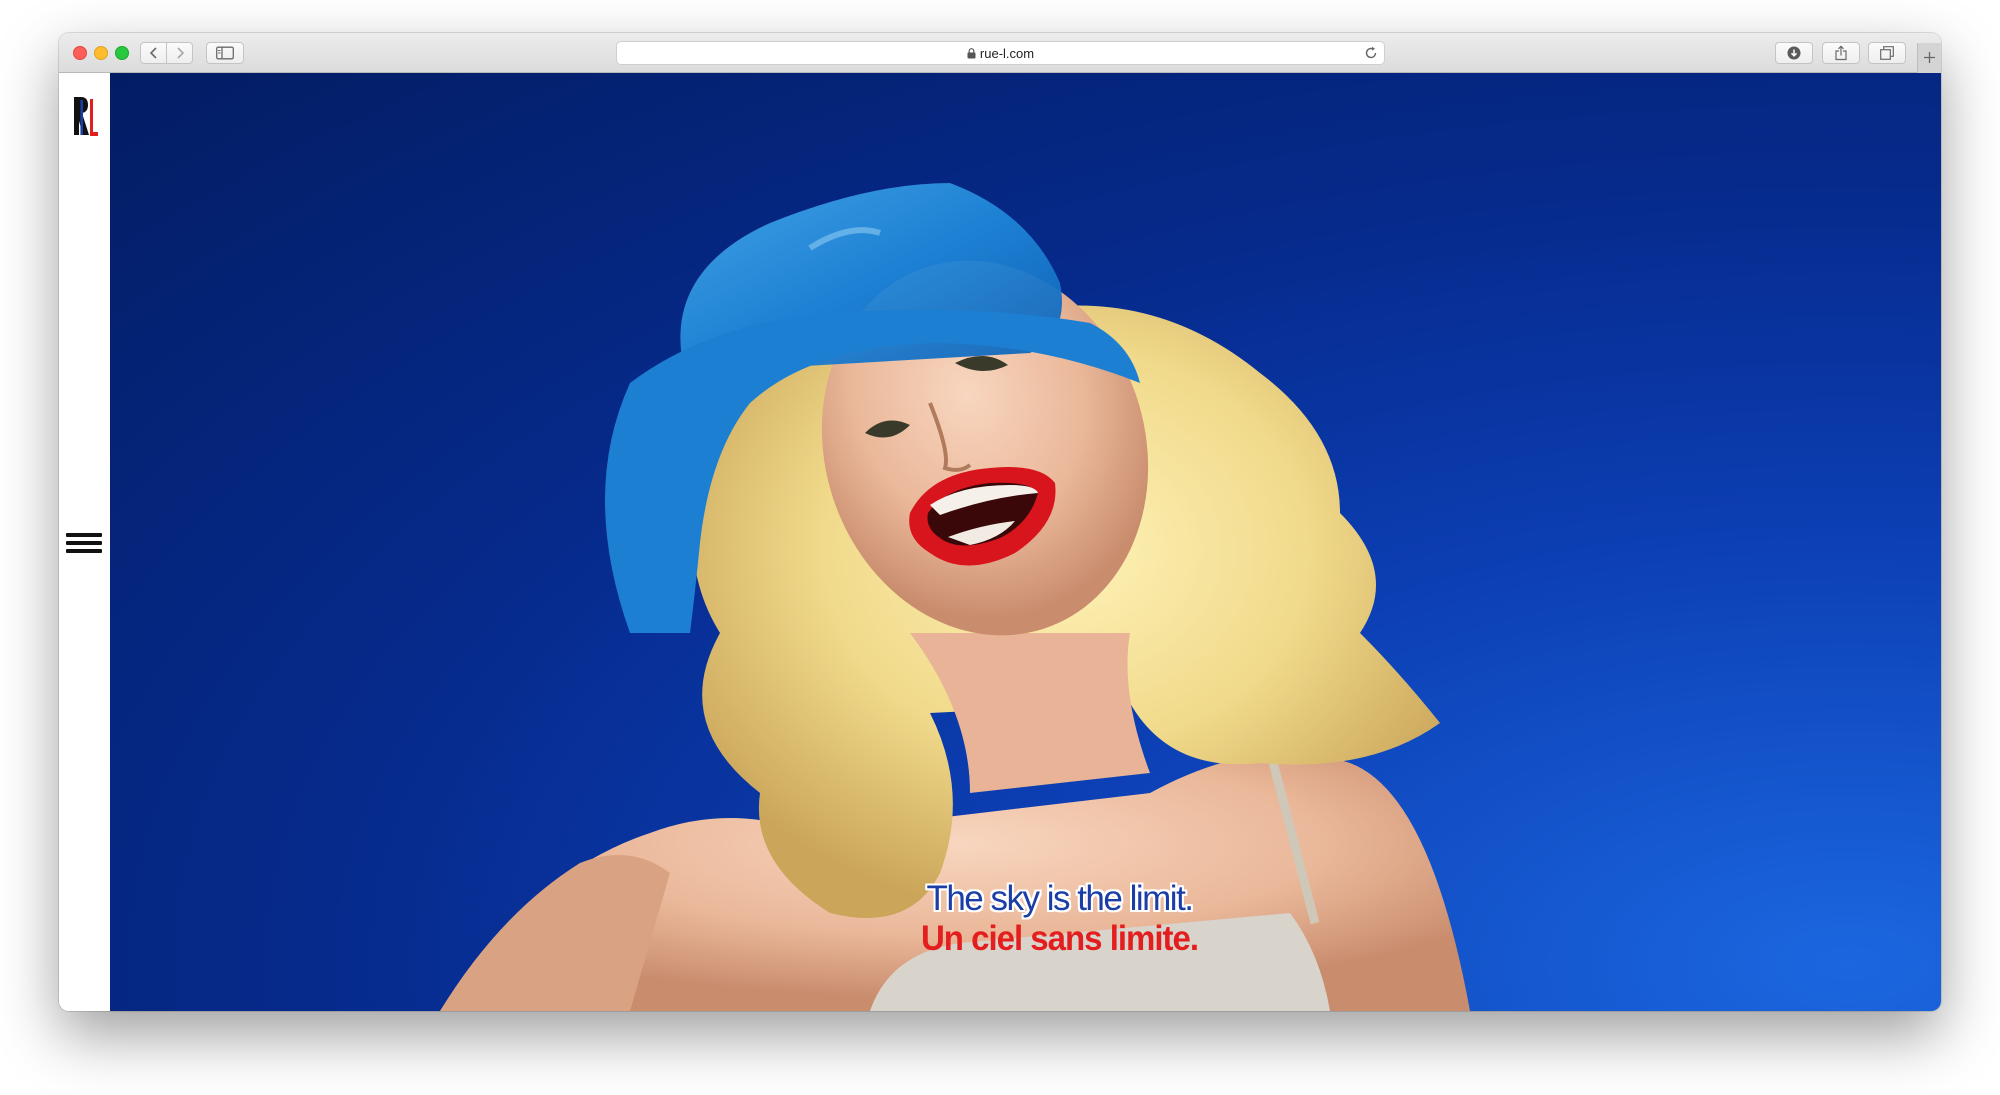 The image size is (2000, 1095). I want to click on back-button, so click(153, 53).